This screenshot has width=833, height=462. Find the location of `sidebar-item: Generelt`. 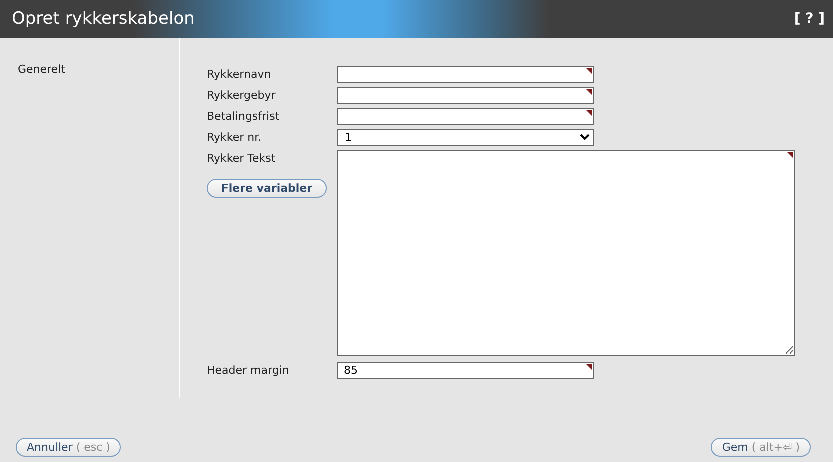

sidebar-item: Generelt is located at coordinates (42, 69).